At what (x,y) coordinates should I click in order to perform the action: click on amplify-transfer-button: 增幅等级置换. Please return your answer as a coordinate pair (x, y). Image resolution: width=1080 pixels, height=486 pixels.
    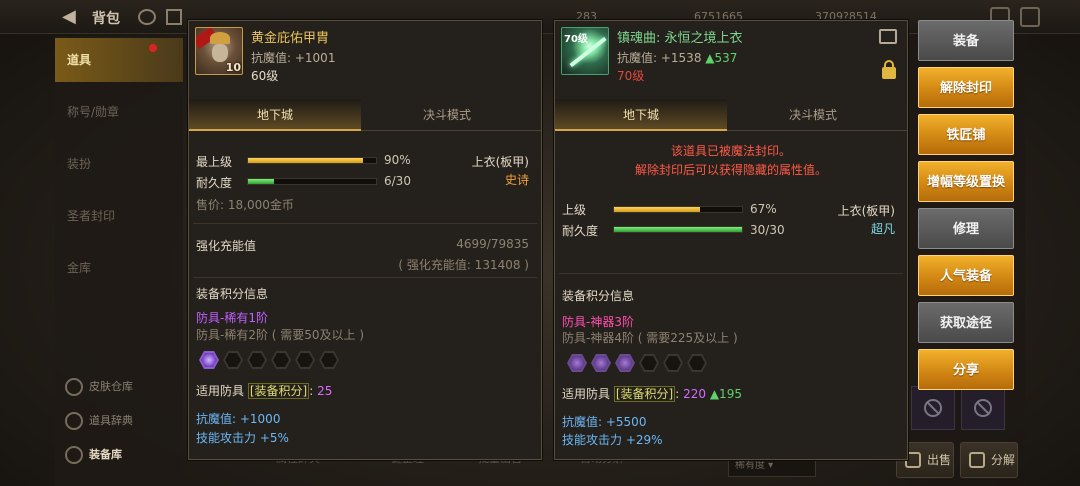
    Looking at the image, I should click on (966, 181).